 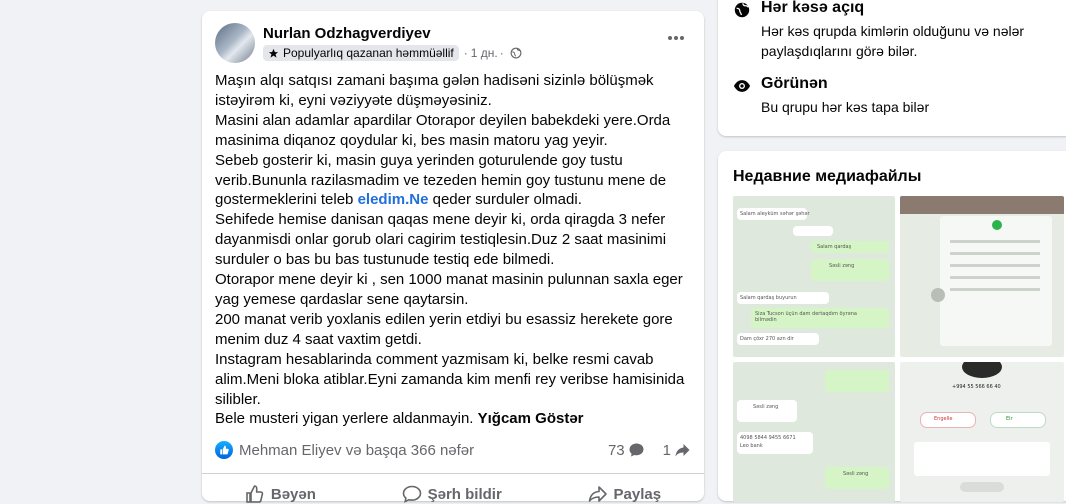 What do you see at coordinates (938, 295) in the screenshot?
I see `play-icon` at bounding box center [938, 295].